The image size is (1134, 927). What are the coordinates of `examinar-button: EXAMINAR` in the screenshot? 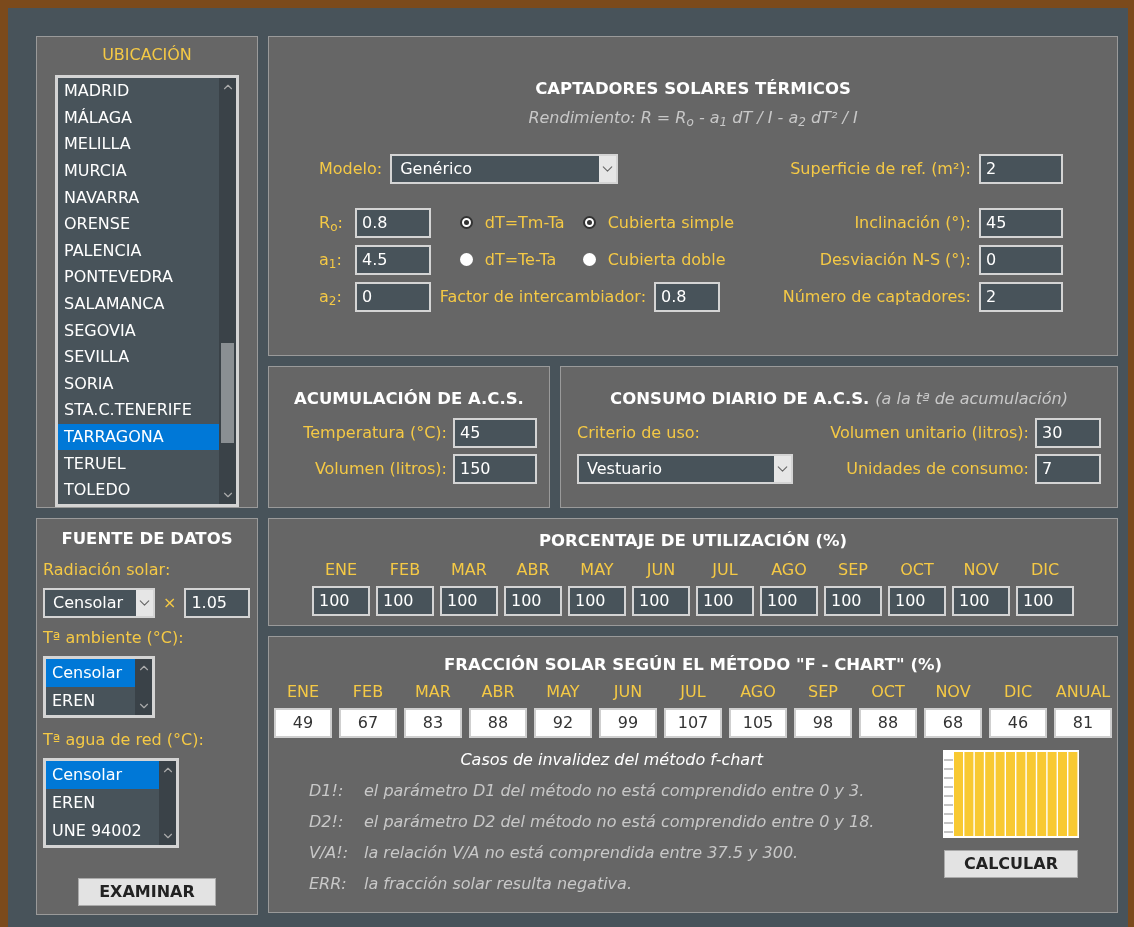 It's located at (147, 892).